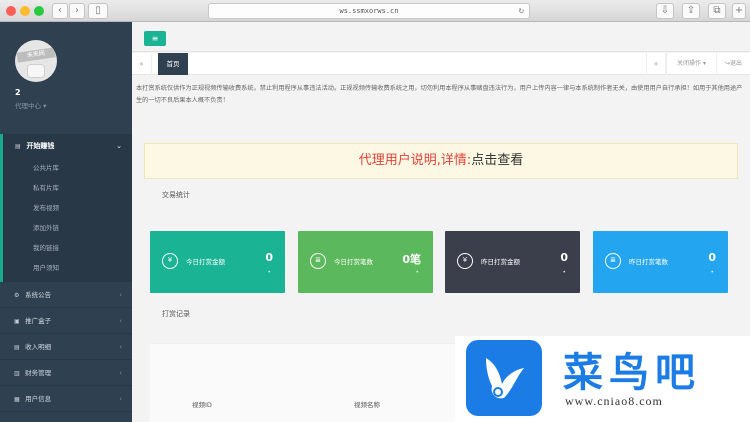 This screenshot has width=750, height=422. I want to click on minimize-window-button, so click(25, 11).